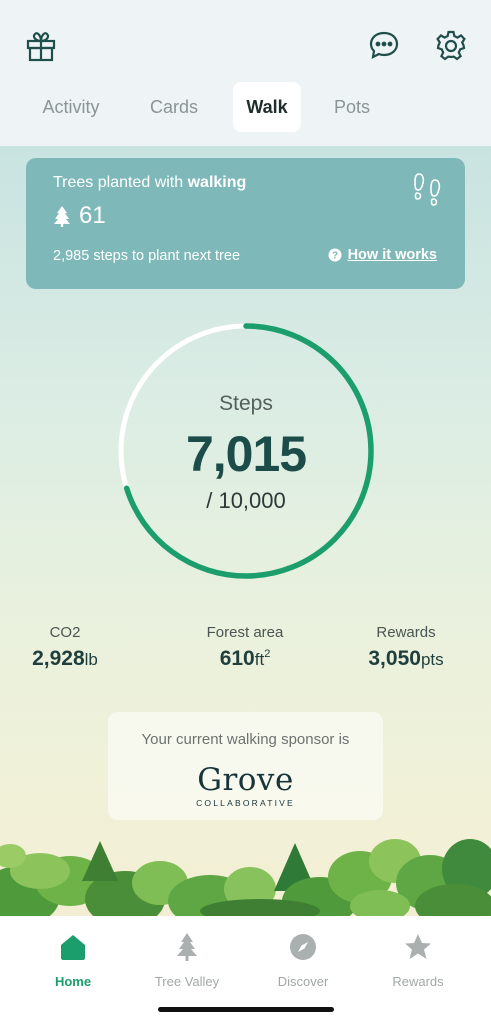 The height and width of the screenshot is (1024, 491). What do you see at coordinates (58, 658) in the screenshot?
I see `co2-number: 2,928` at bounding box center [58, 658].